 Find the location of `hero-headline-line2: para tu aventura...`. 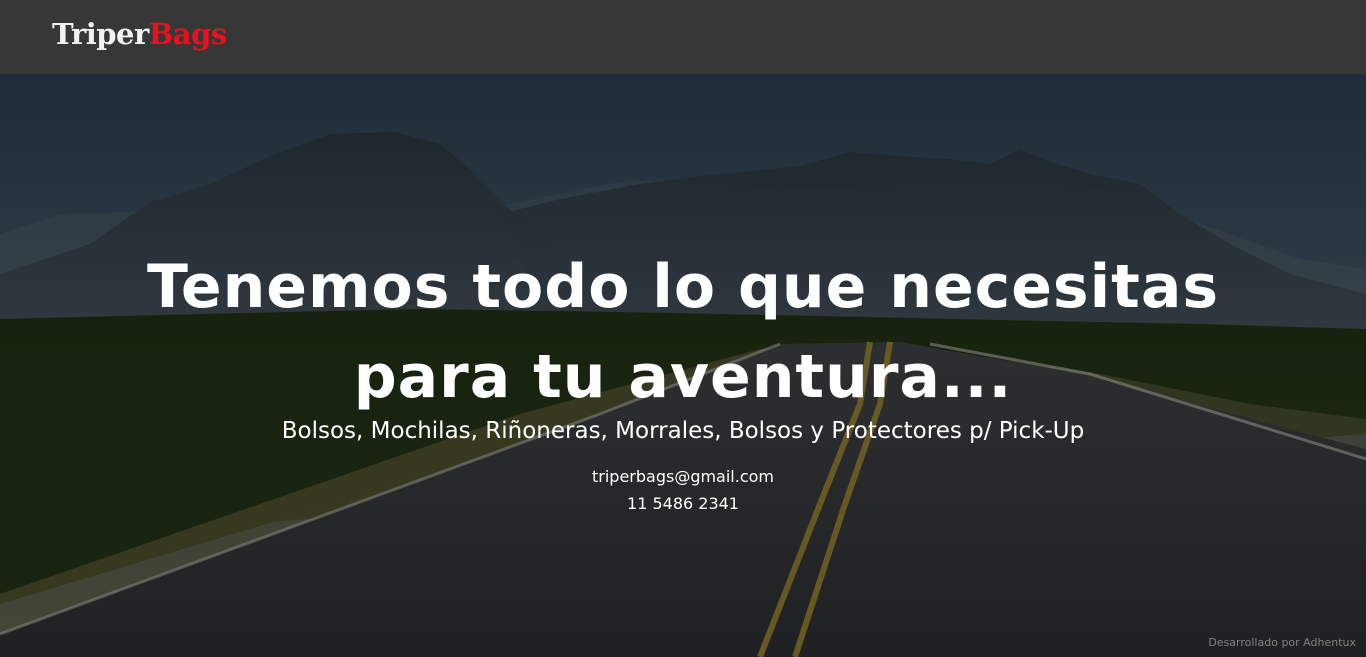

hero-headline-line2: para tu aventura... is located at coordinates (683, 377).